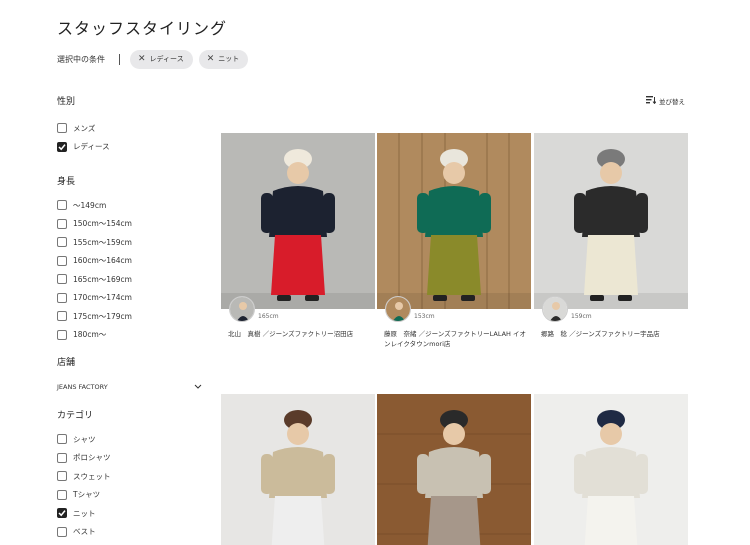 The width and height of the screenshot is (750, 545). I want to click on filter-title-category: カテゴリ, so click(75, 416).